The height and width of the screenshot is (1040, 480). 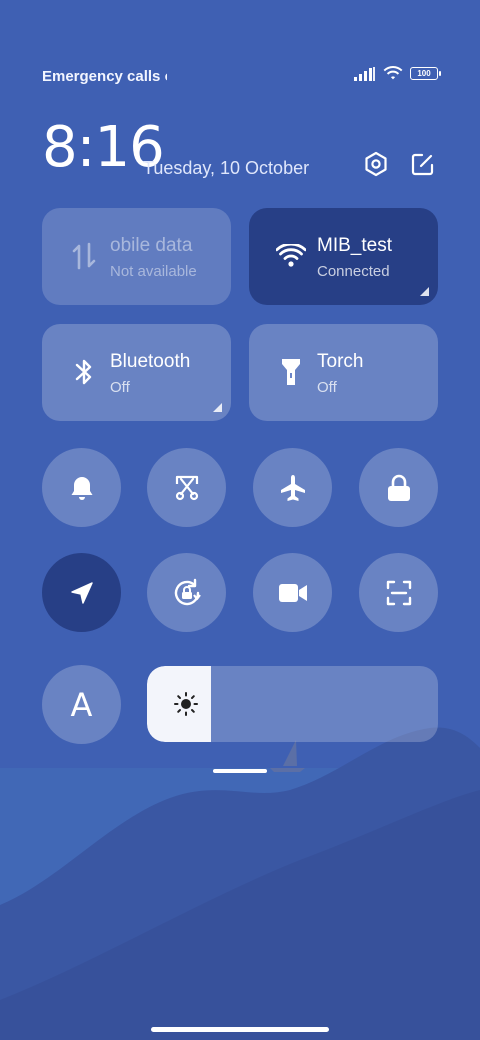 I want to click on settings-icon, so click(x=376, y=164).